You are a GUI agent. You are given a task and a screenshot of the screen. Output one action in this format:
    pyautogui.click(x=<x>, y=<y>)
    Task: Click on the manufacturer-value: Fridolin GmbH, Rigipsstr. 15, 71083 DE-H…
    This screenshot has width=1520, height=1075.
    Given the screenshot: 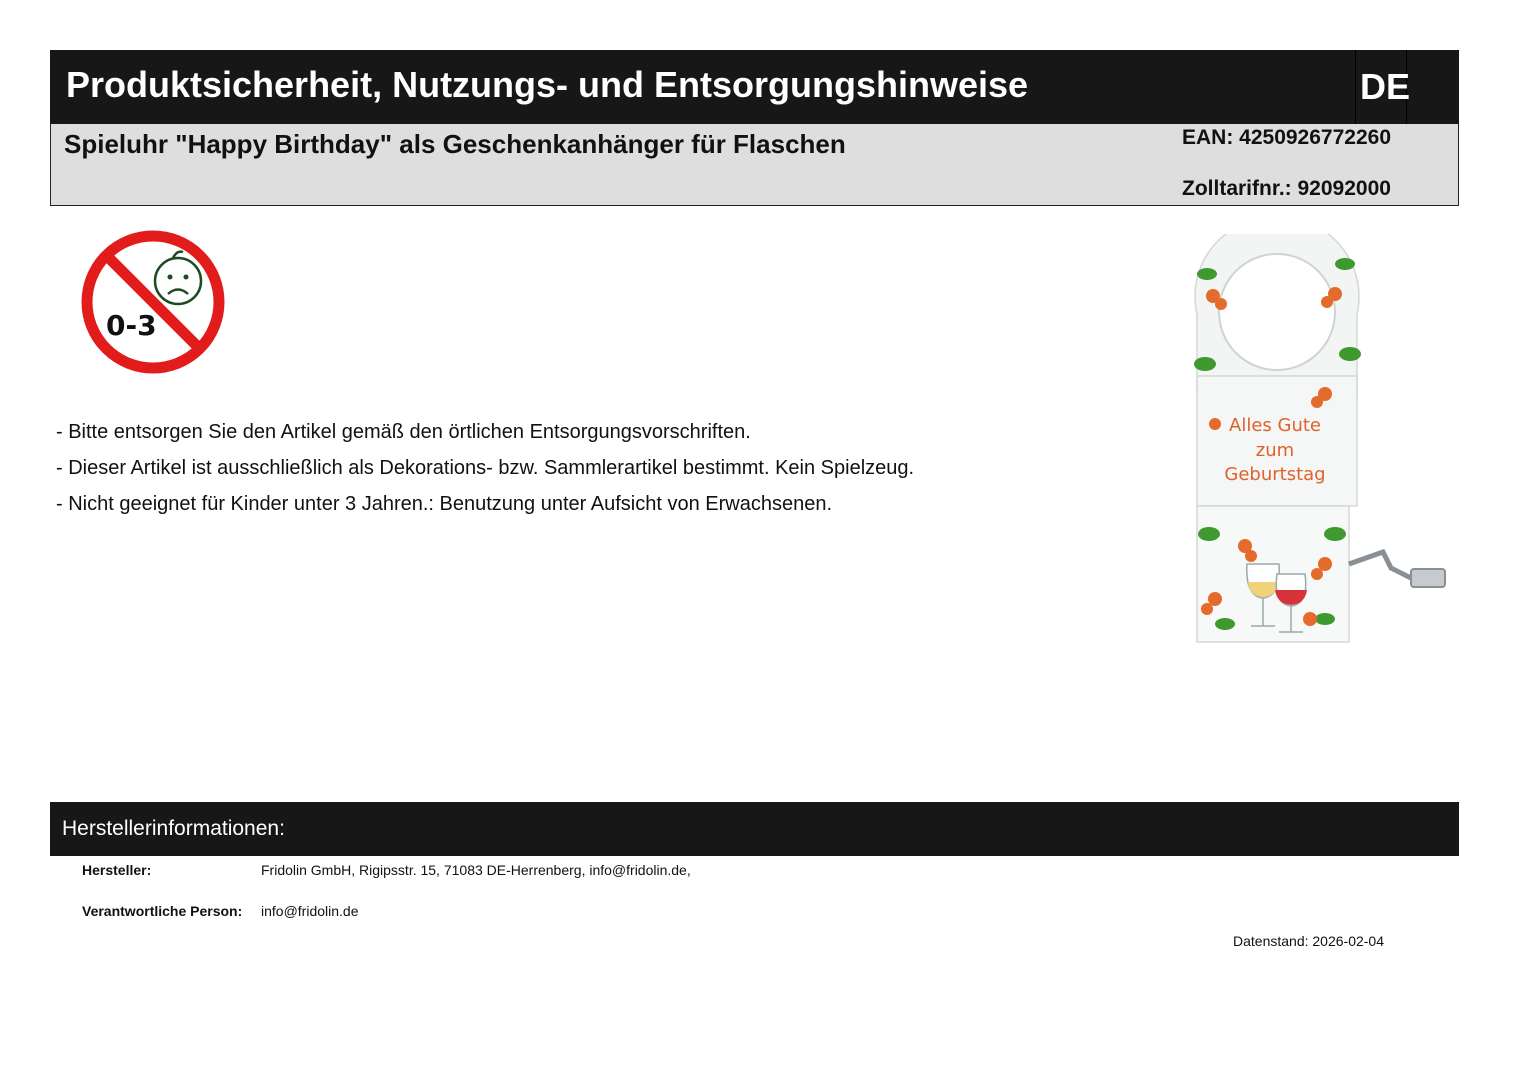 What is the action you would take?
    pyautogui.click(x=476, y=870)
    